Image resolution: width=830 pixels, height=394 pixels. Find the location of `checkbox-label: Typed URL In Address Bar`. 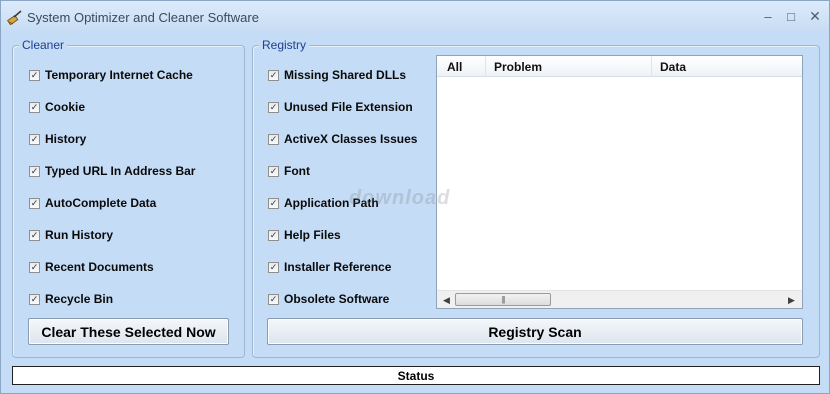

checkbox-label: Typed URL In Address Bar is located at coordinates (120, 171).